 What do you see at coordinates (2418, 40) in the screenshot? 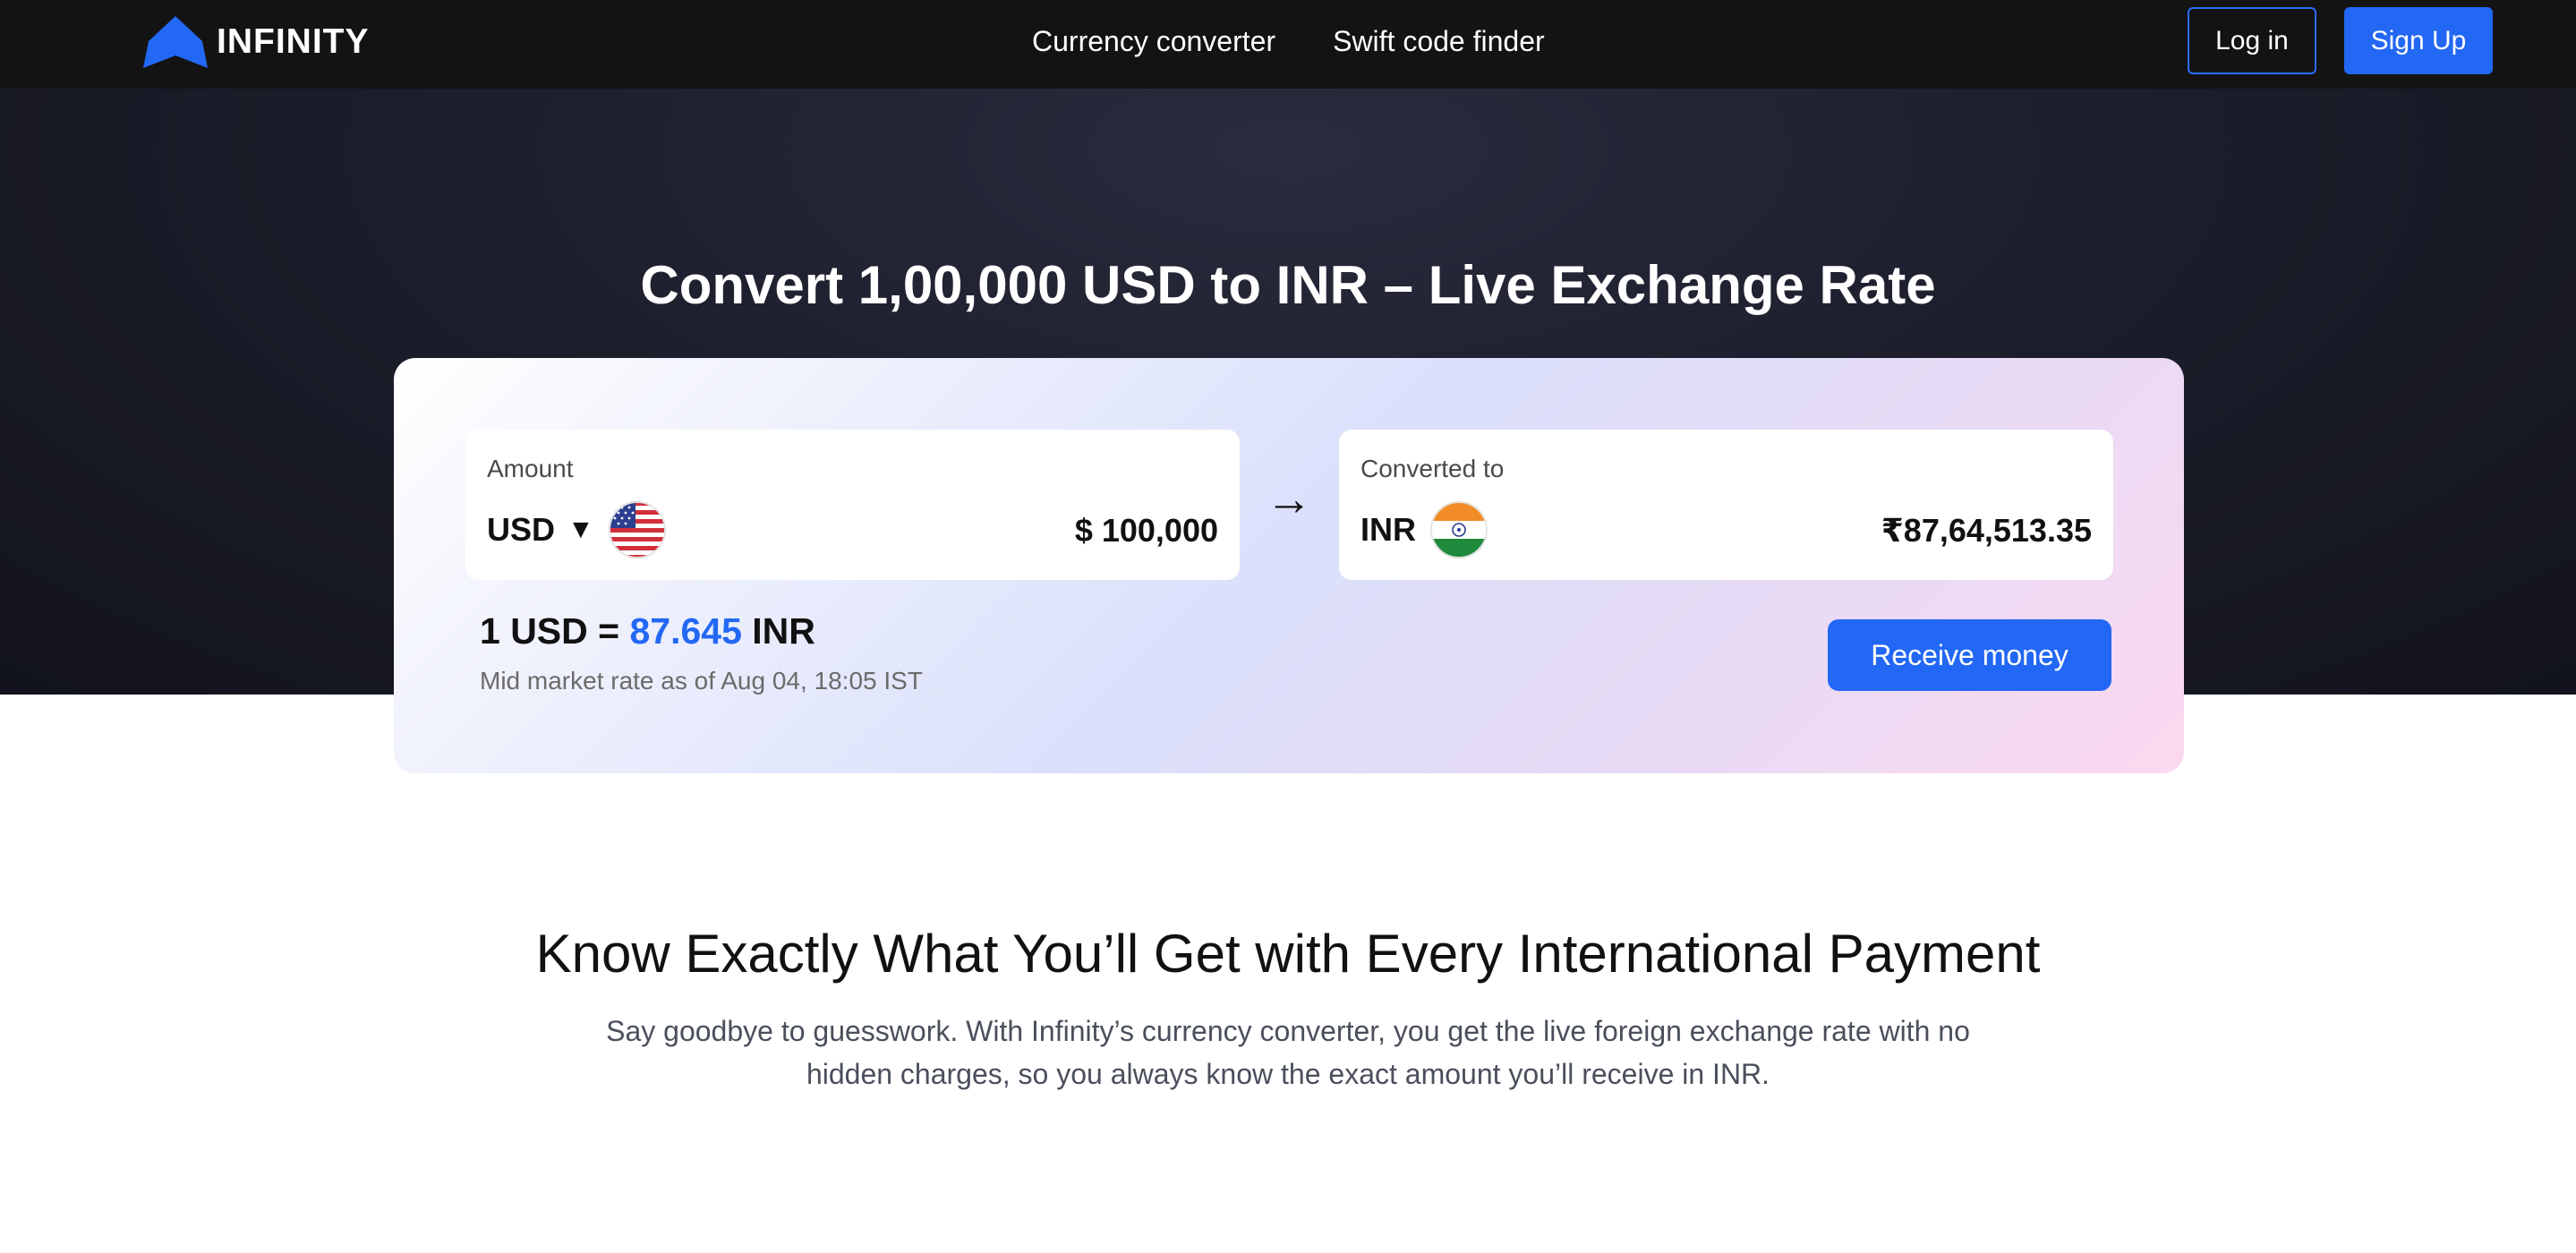
I see `signup-button: Sign Up` at bounding box center [2418, 40].